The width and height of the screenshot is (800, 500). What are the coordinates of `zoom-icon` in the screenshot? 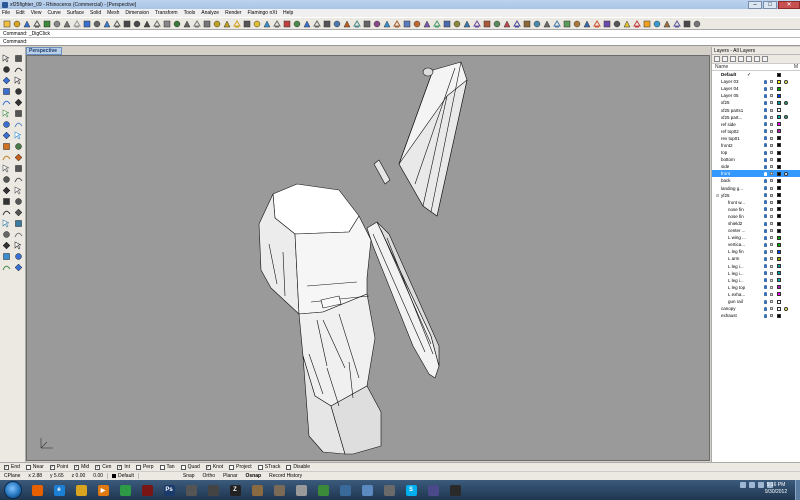 It's located at (116, 23).